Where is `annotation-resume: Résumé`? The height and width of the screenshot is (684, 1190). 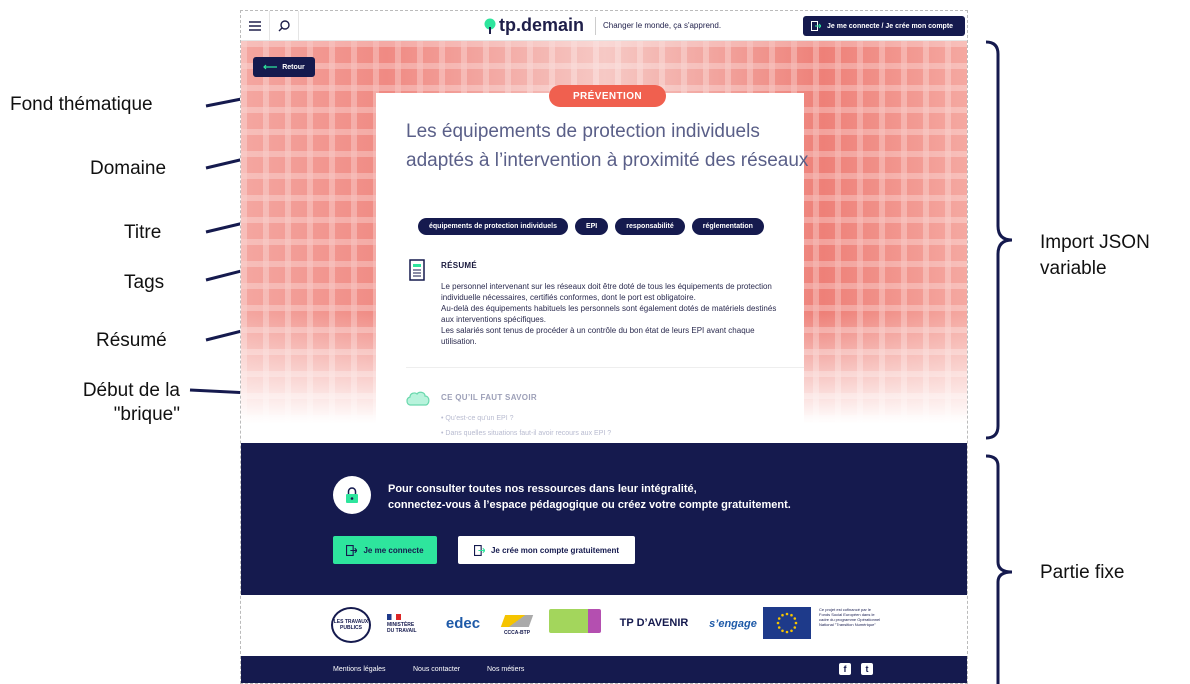
annotation-resume: Résumé is located at coordinates (131, 340).